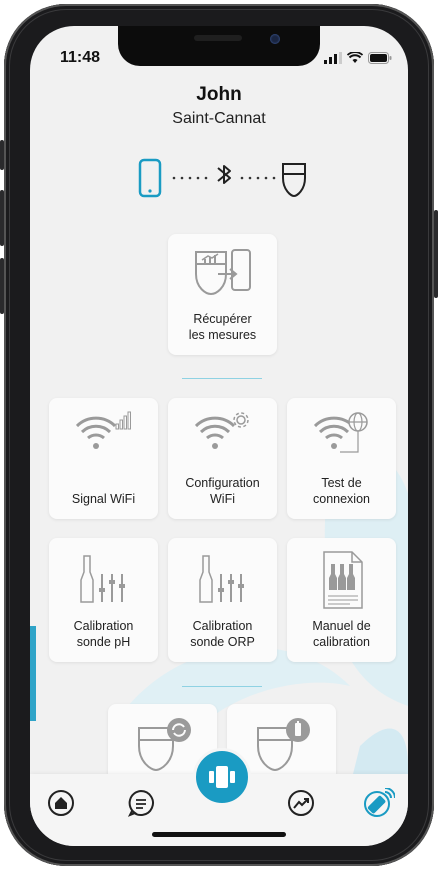  Describe the element at coordinates (436, 254) in the screenshot. I see `power-button` at that location.